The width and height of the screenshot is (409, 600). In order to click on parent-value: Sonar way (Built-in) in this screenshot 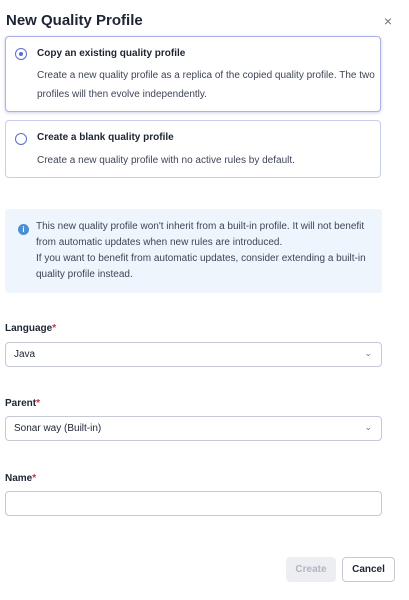, I will do `click(58, 428)`.